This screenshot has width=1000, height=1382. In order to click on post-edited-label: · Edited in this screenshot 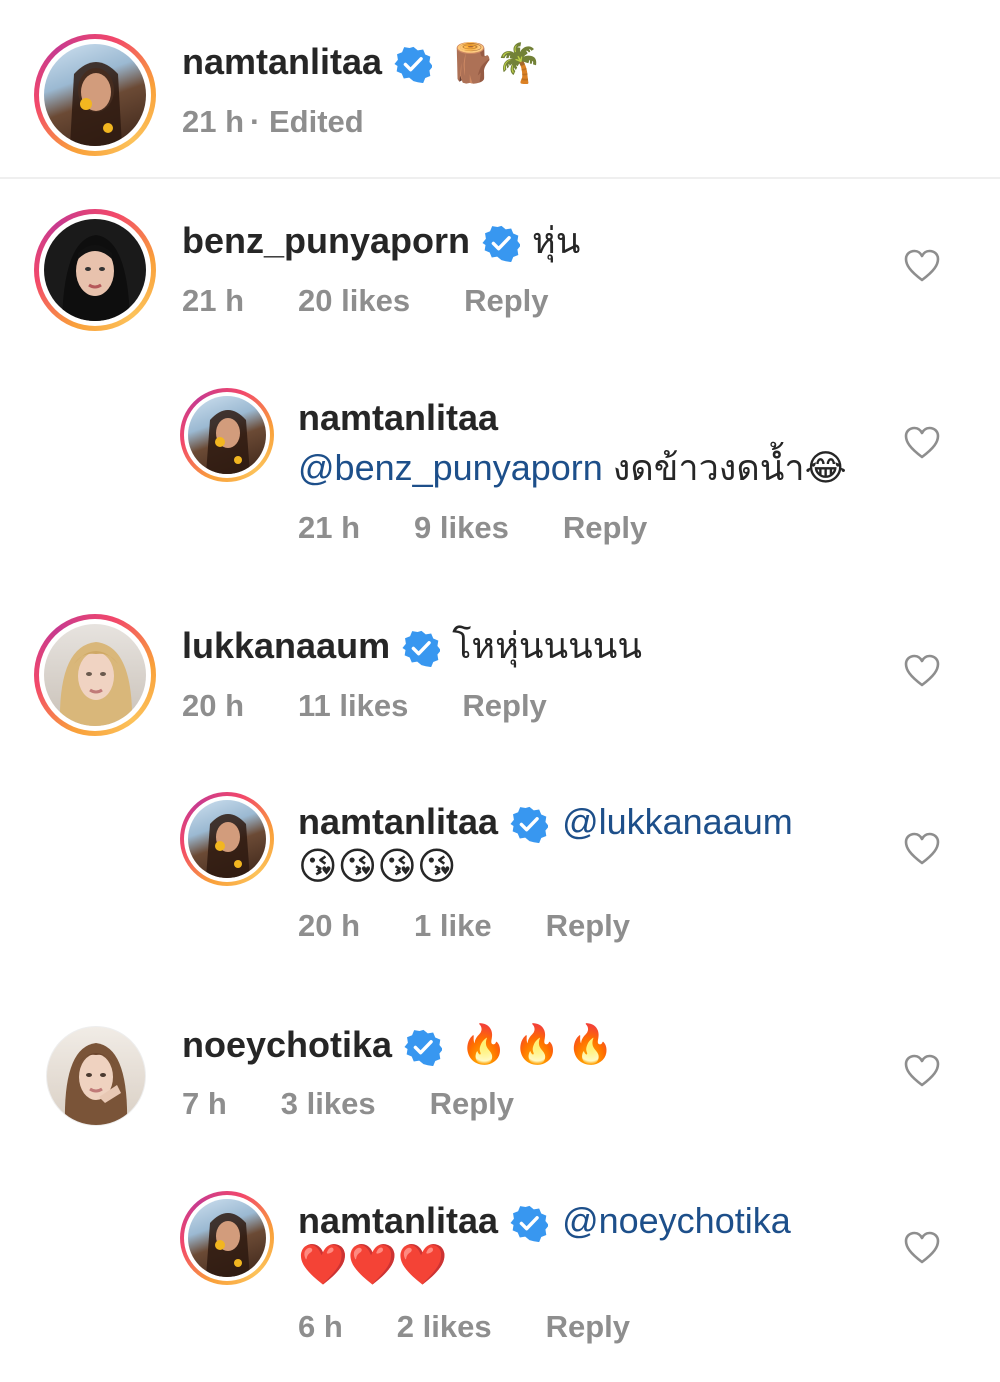, I will do `click(307, 121)`.